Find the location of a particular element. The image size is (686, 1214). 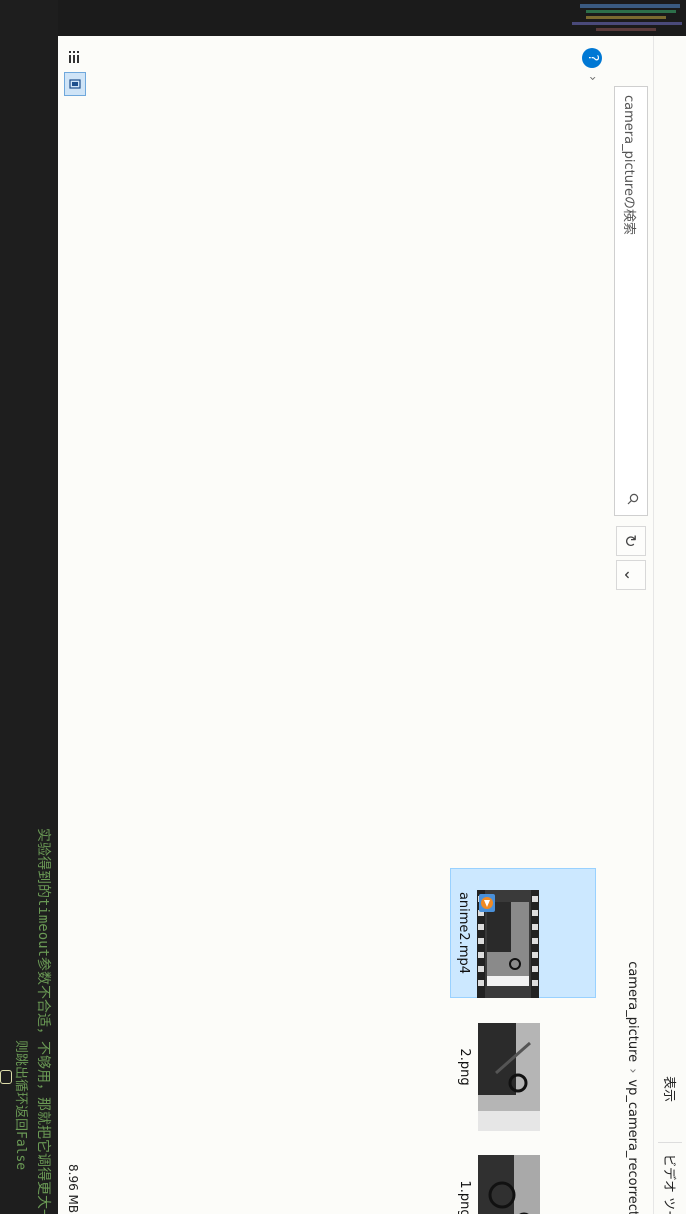

taskbar-thumbnail-preview is located at coordinates (627, 17).